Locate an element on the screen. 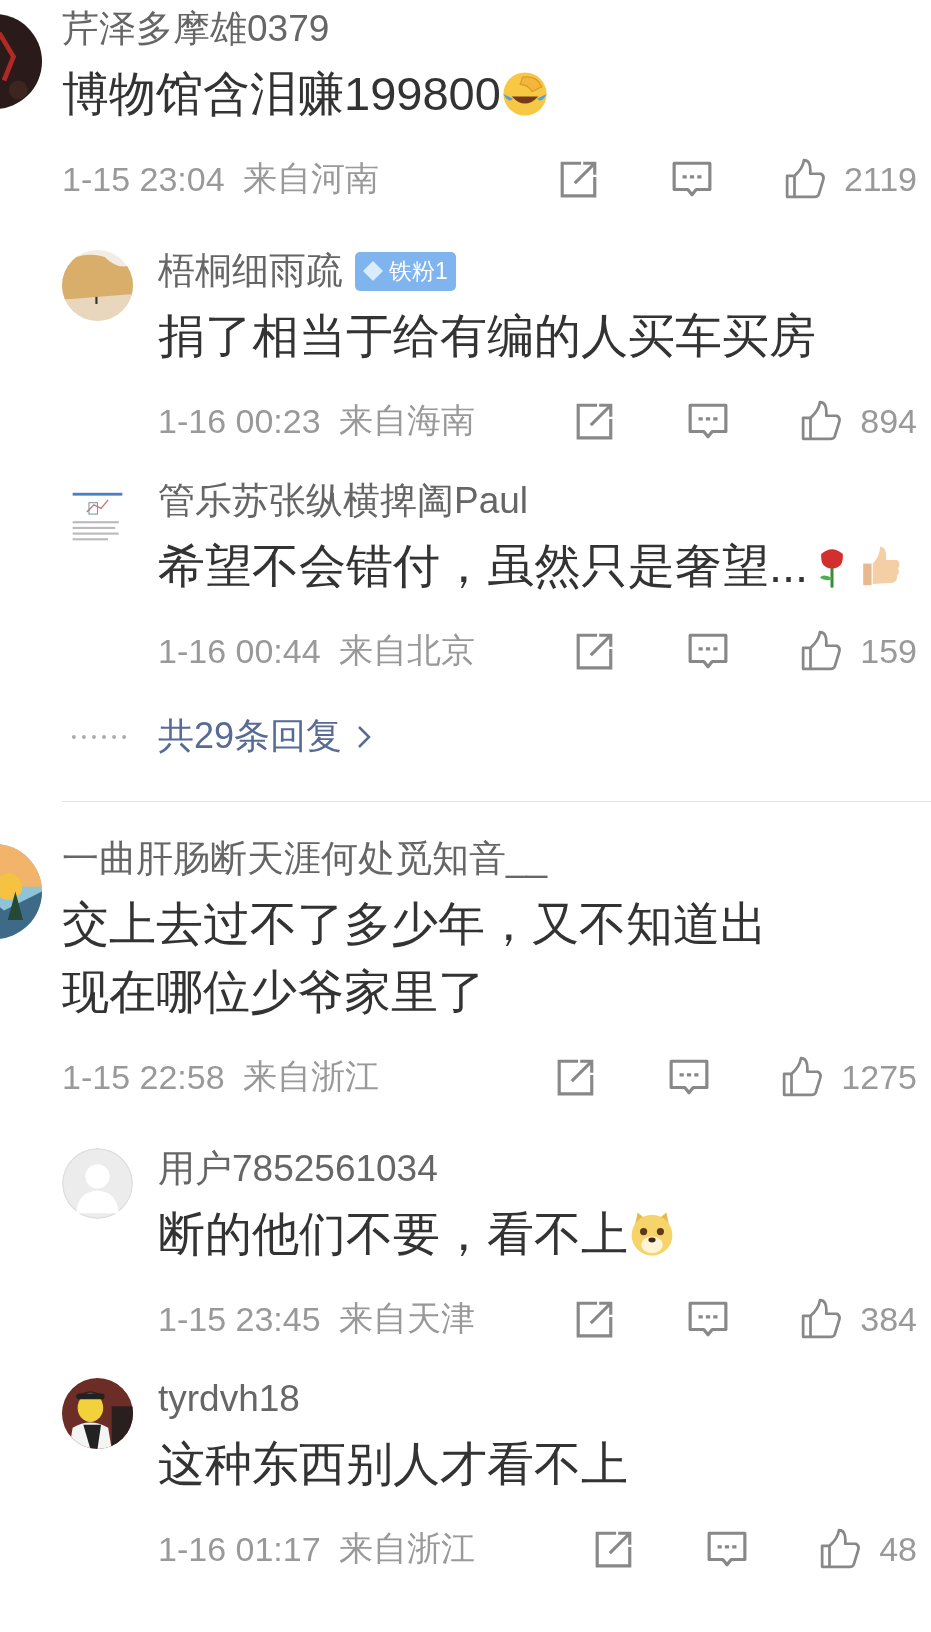 This screenshot has height=1632, width=931. comment-location: 来自天津 is located at coordinates (406, 1318).